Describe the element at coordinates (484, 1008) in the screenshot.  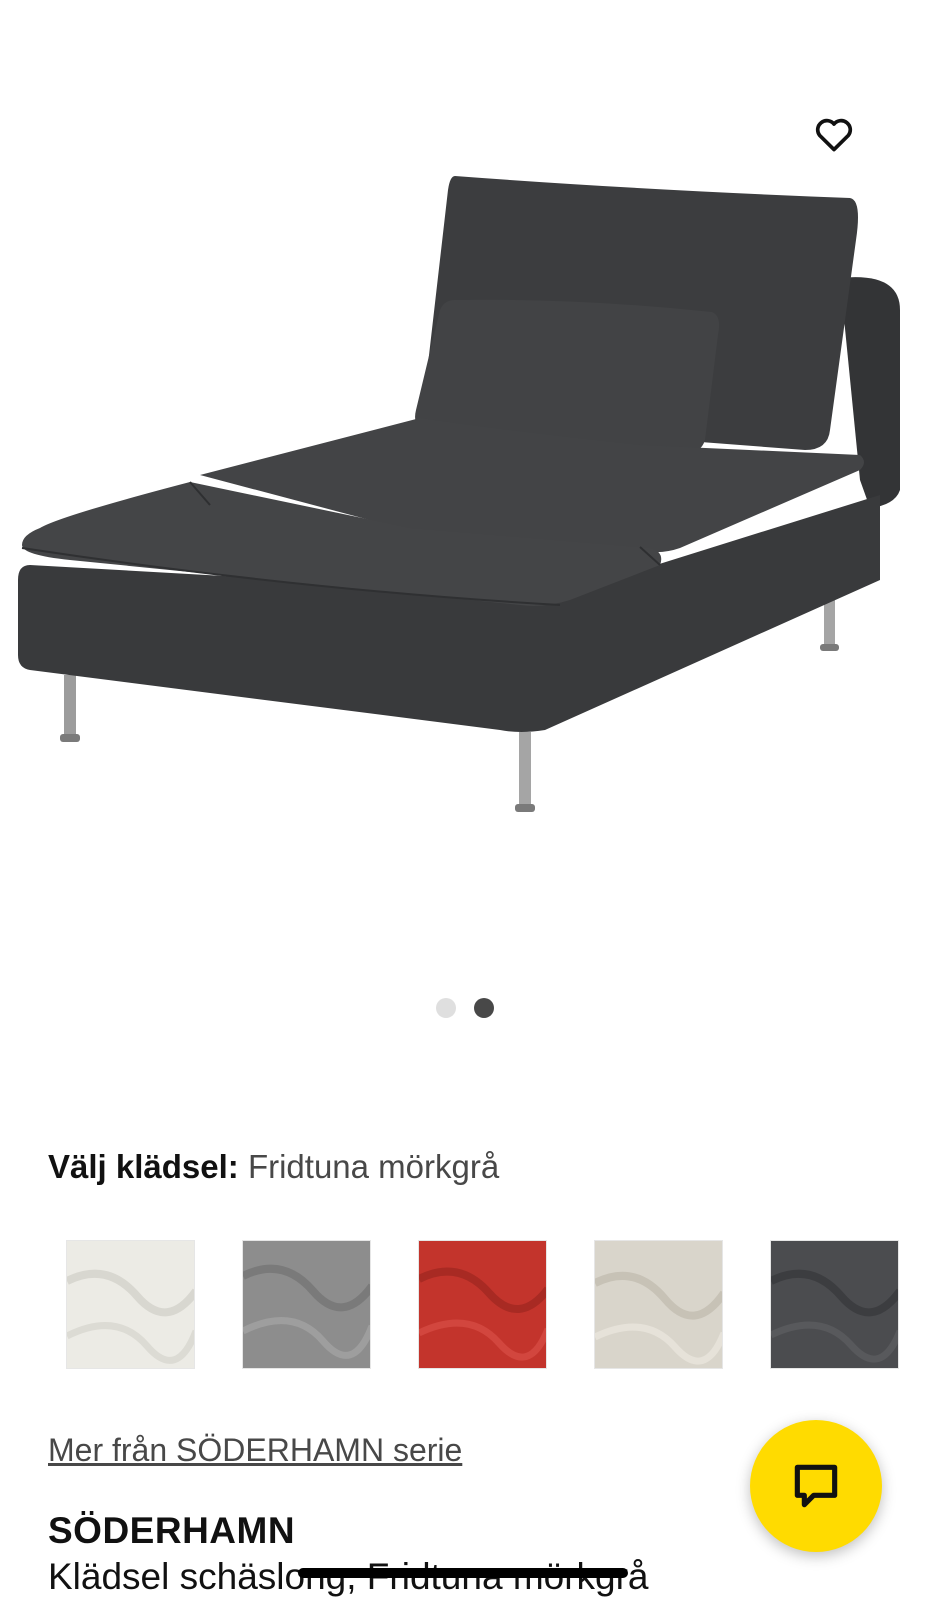
I see `pagination-dot-active` at that location.